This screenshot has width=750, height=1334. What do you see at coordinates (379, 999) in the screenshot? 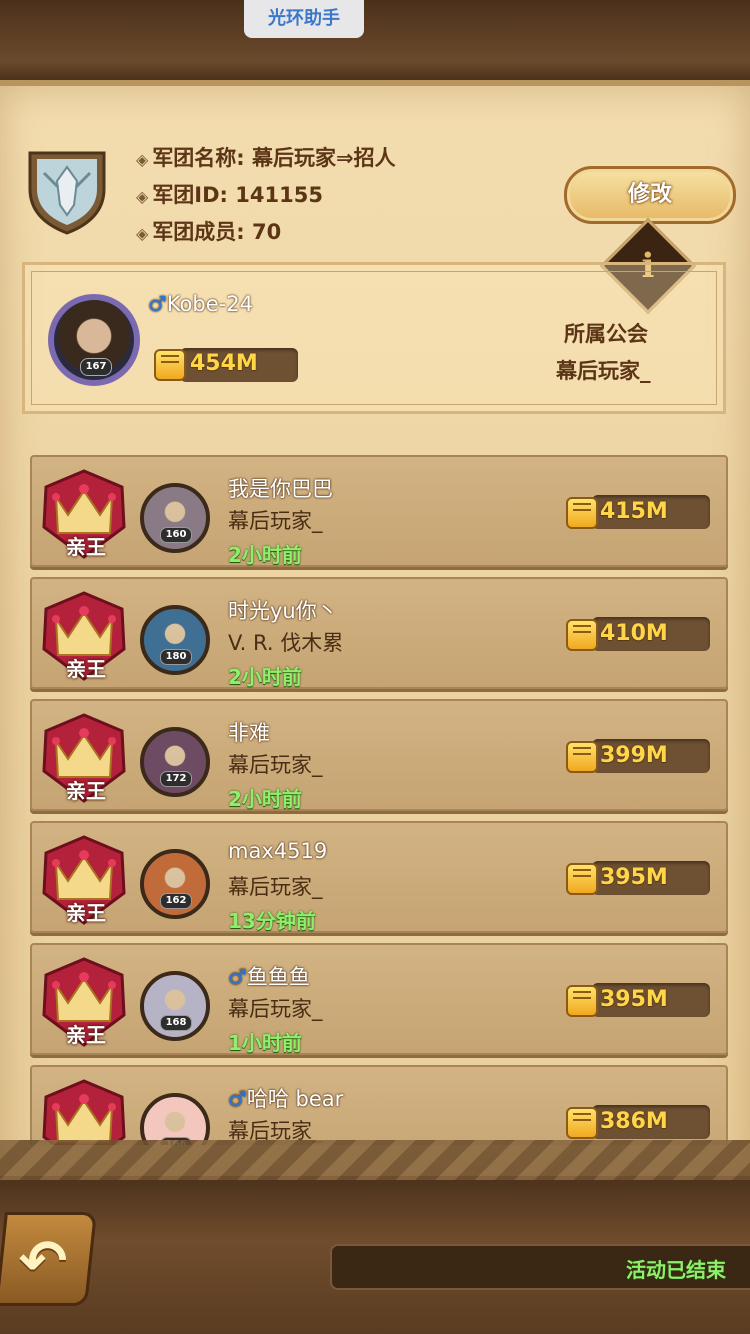
I see `member-row: 亲王 168 ♂鱼鱼鱼幕后玩家_ 1小时前 395M` at bounding box center [379, 999].